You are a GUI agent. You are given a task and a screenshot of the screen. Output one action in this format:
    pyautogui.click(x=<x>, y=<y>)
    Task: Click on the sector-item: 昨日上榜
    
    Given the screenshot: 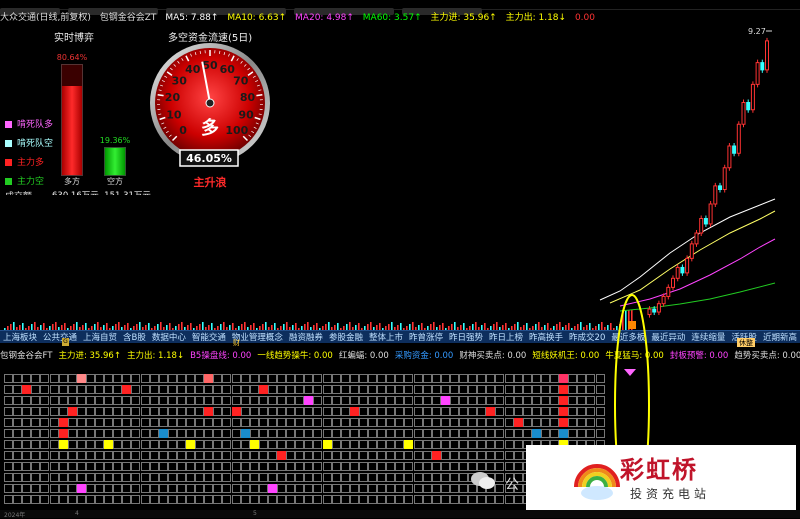 What is the action you would take?
    pyautogui.click(x=506, y=338)
    